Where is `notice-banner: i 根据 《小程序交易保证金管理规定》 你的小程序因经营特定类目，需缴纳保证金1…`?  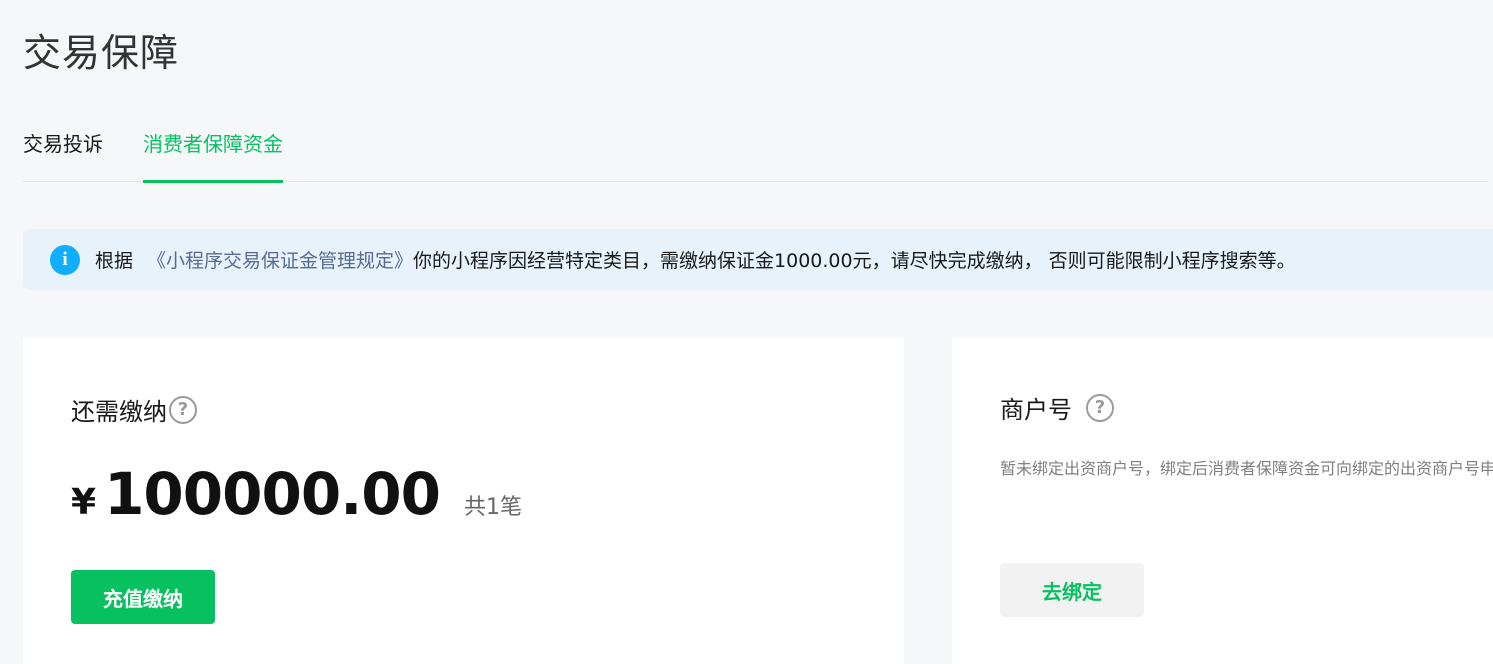 notice-banner: i 根据 《小程序交易保证金管理规定》 你的小程序因经营特定类目，需缴纳保证金1… is located at coordinates (758, 259).